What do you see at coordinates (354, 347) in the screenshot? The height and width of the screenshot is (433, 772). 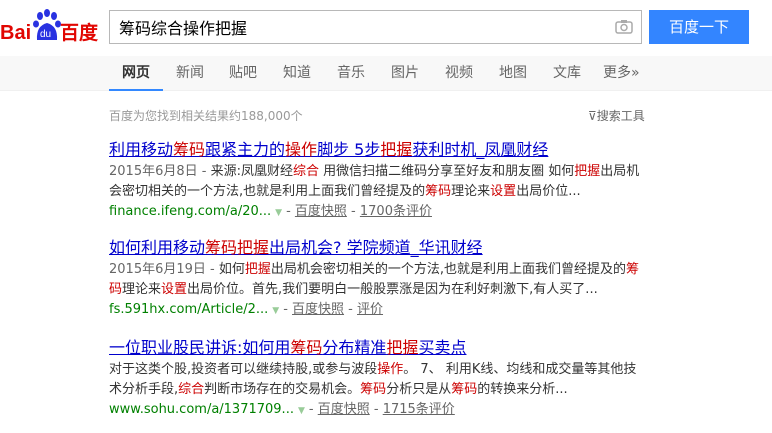 I see `text-segment: 分布精准` at bounding box center [354, 347].